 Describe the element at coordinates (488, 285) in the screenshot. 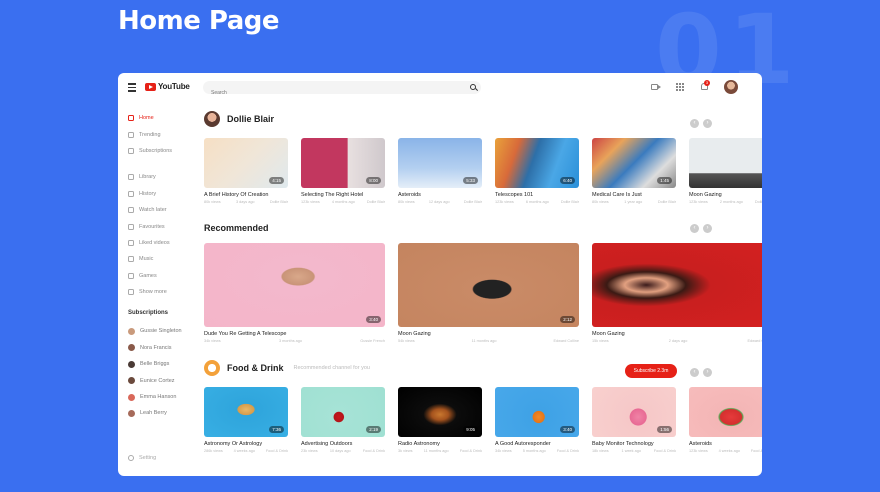

I see `video-thumbnail: 2:12` at that location.